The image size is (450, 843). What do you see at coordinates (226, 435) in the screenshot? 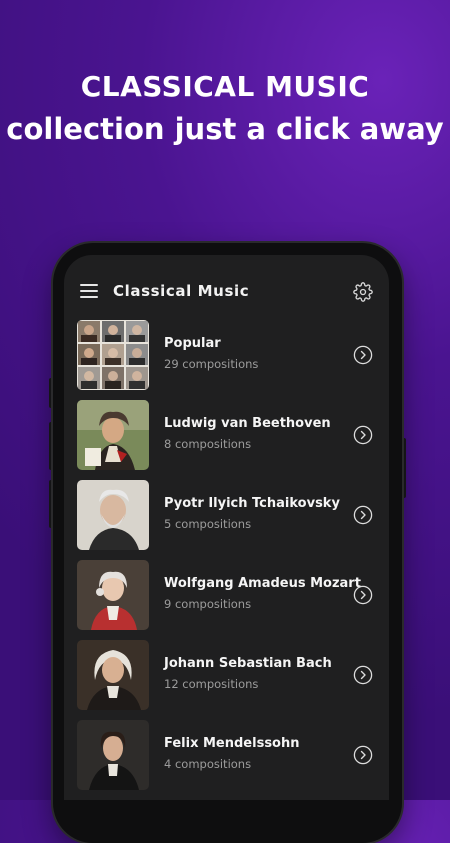
I see `composer-item-beethoven: Ludwig van Beethoven 8 compositions` at bounding box center [226, 435].